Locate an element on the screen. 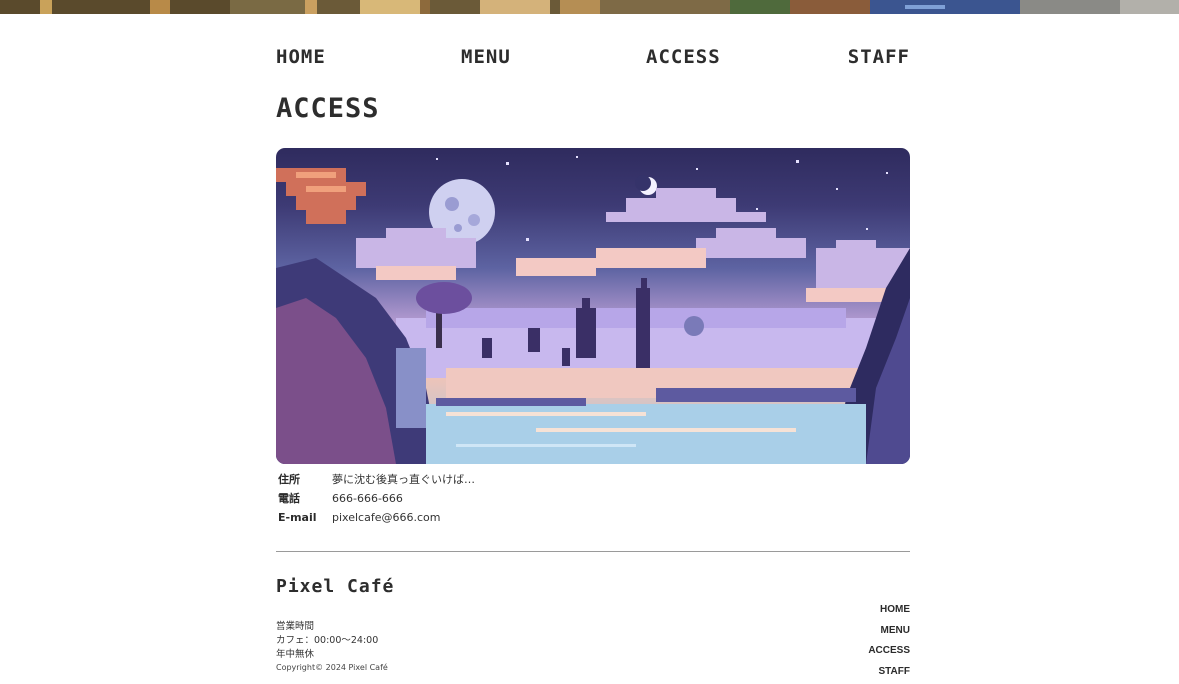 This screenshot has width=1179, height=684. hours-holiday: 年中無休 is located at coordinates (295, 654).